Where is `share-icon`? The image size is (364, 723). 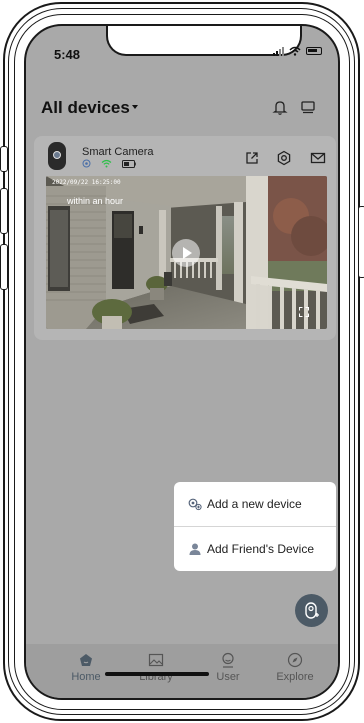 share-icon is located at coordinates (252, 158).